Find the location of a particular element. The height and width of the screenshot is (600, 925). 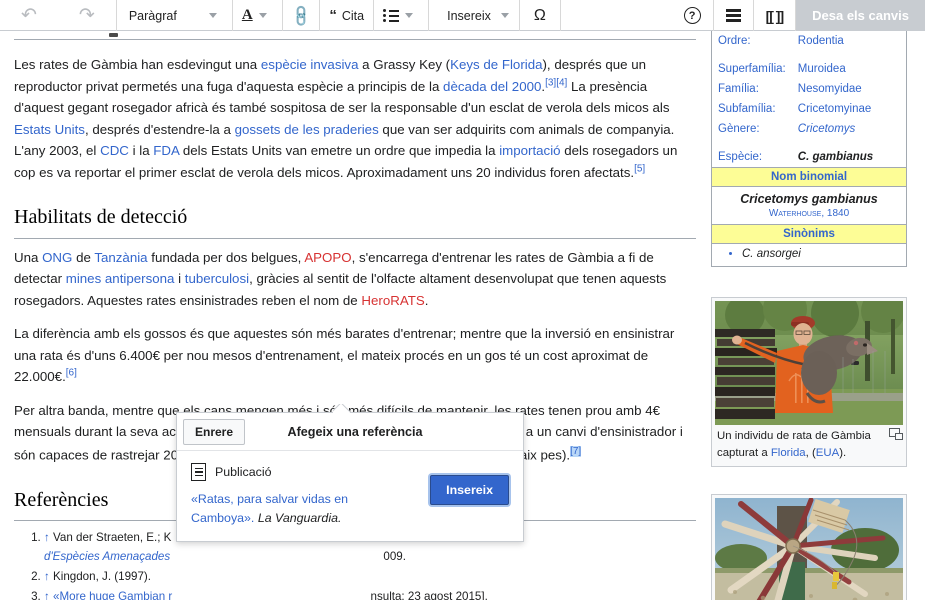

taxonomy-spacer is located at coordinates (809, 55).